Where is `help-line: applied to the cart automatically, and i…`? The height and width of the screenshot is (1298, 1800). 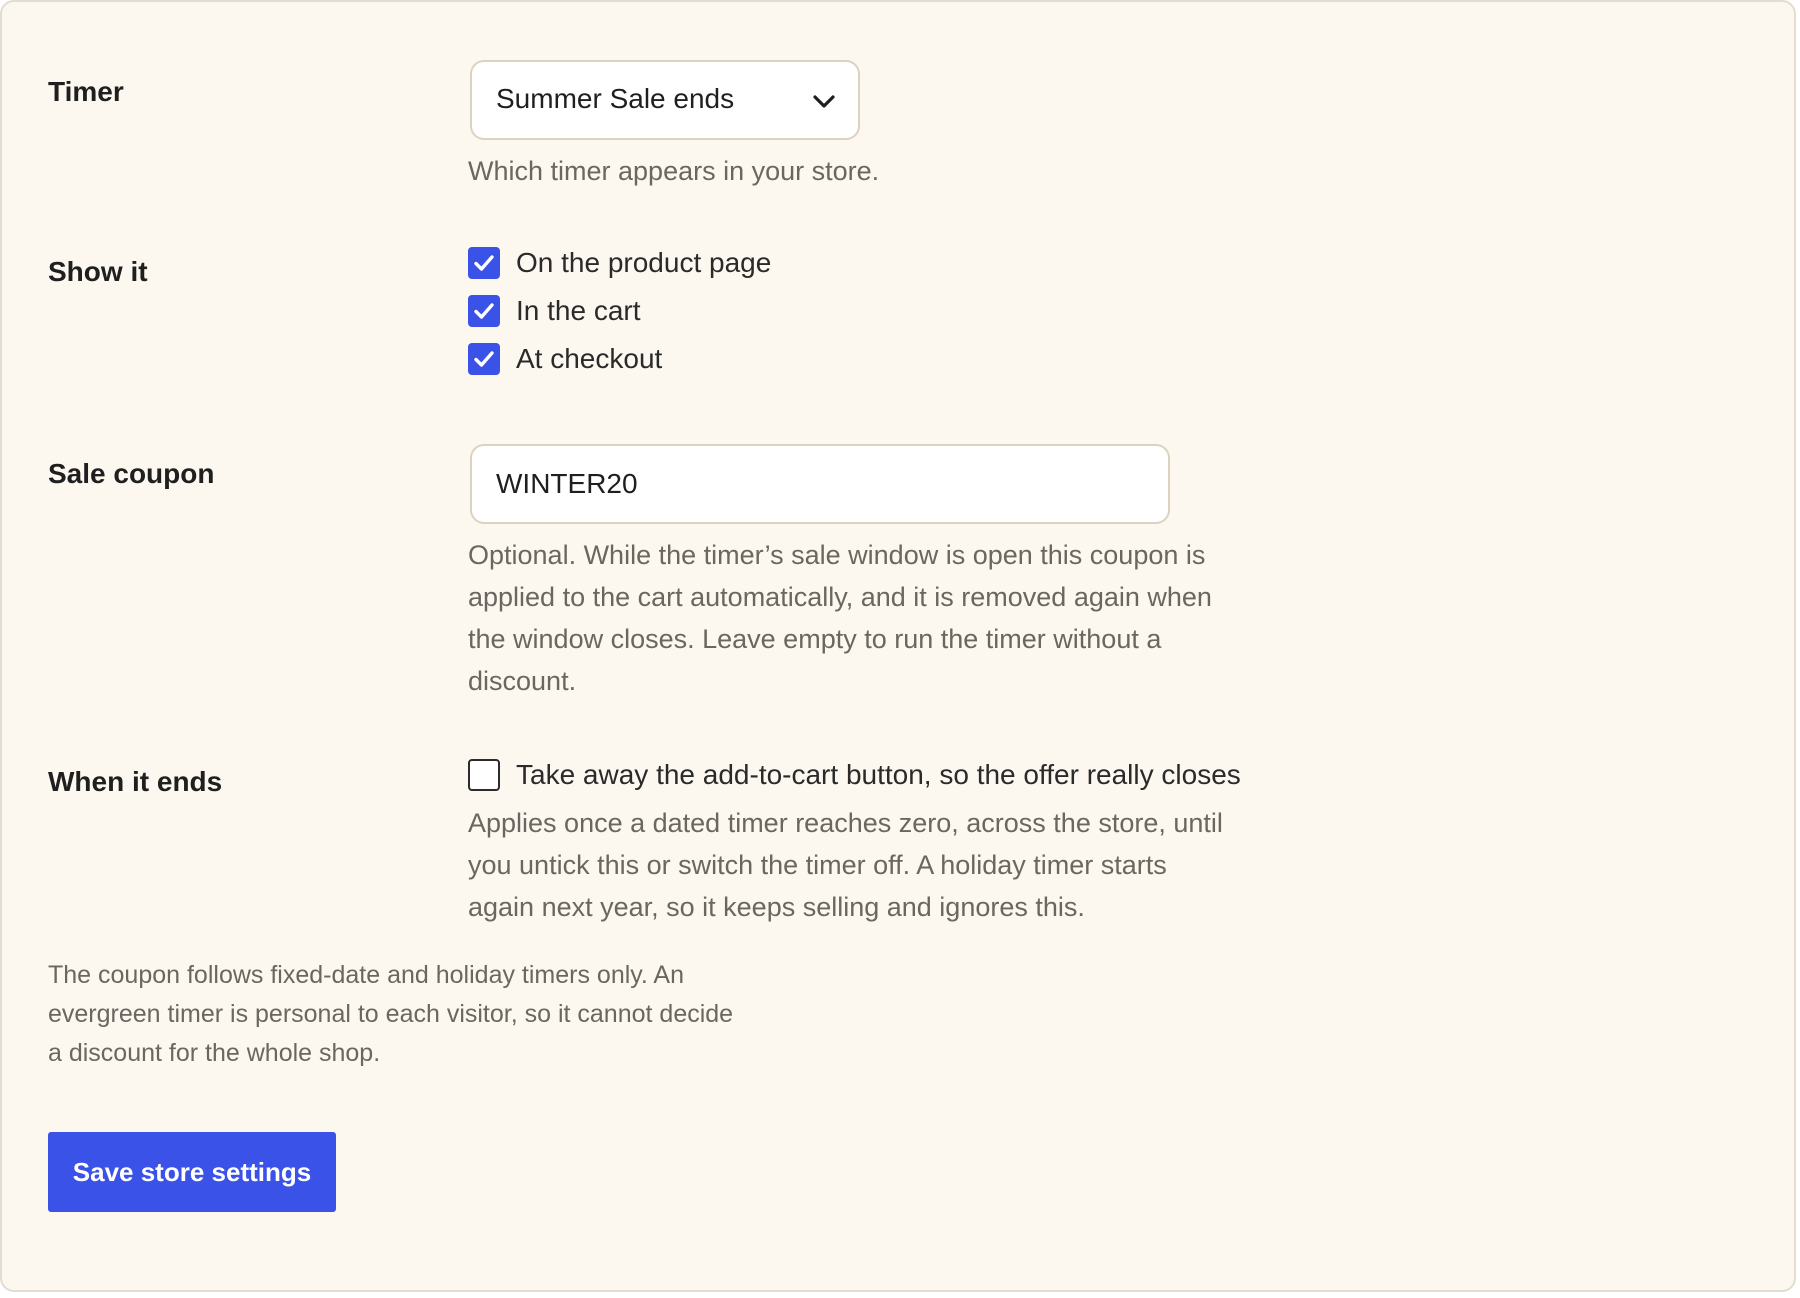
help-line: applied to the cart automatically, and i… is located at coordinates (840, 597).